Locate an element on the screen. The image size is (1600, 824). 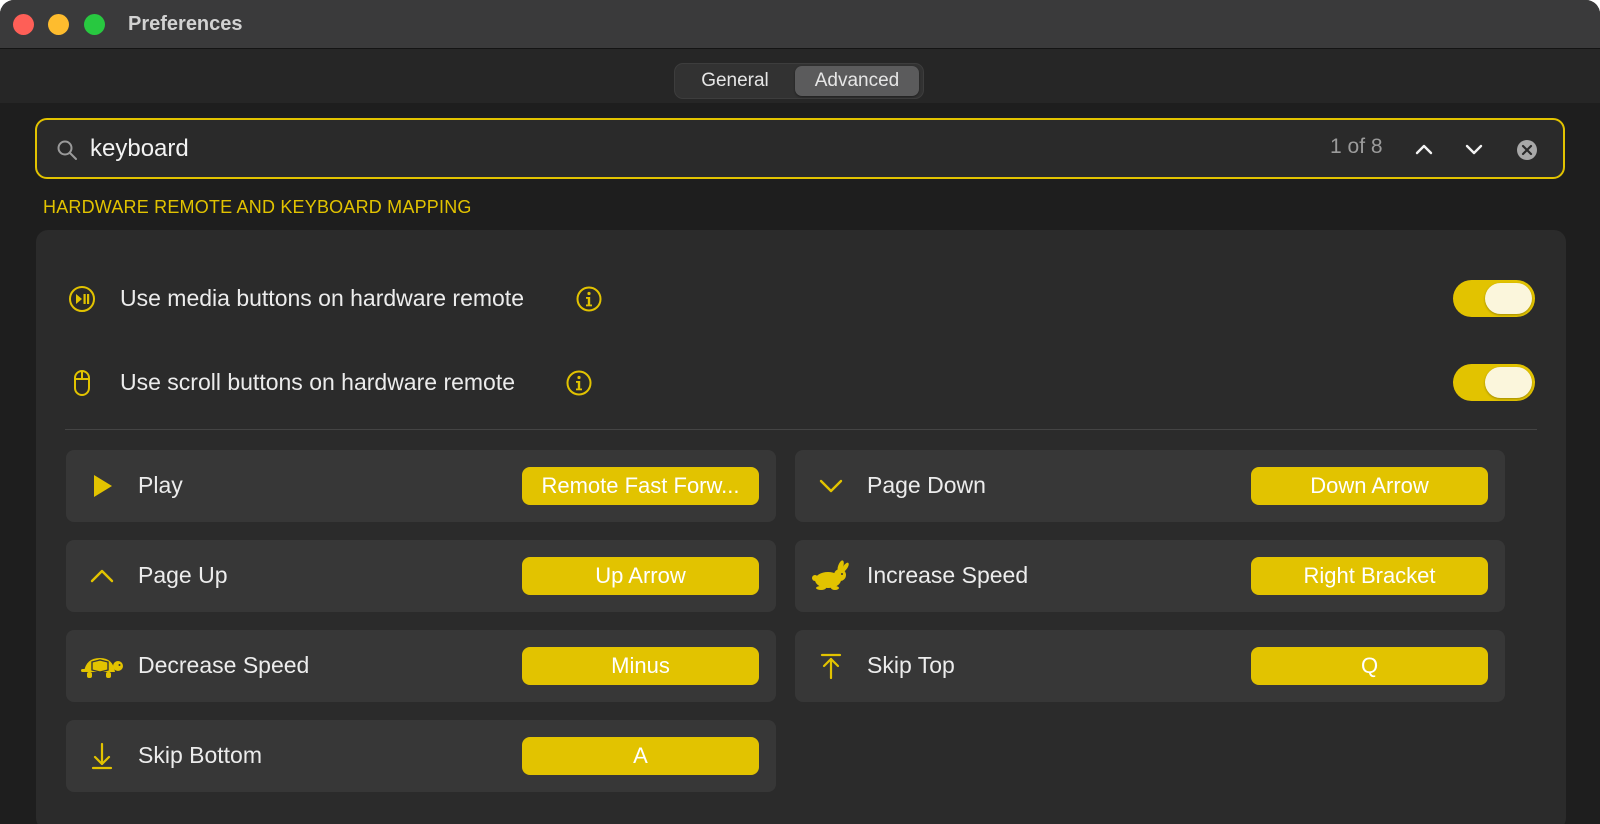
zoom-window-button is located at coordinates (94, 24).